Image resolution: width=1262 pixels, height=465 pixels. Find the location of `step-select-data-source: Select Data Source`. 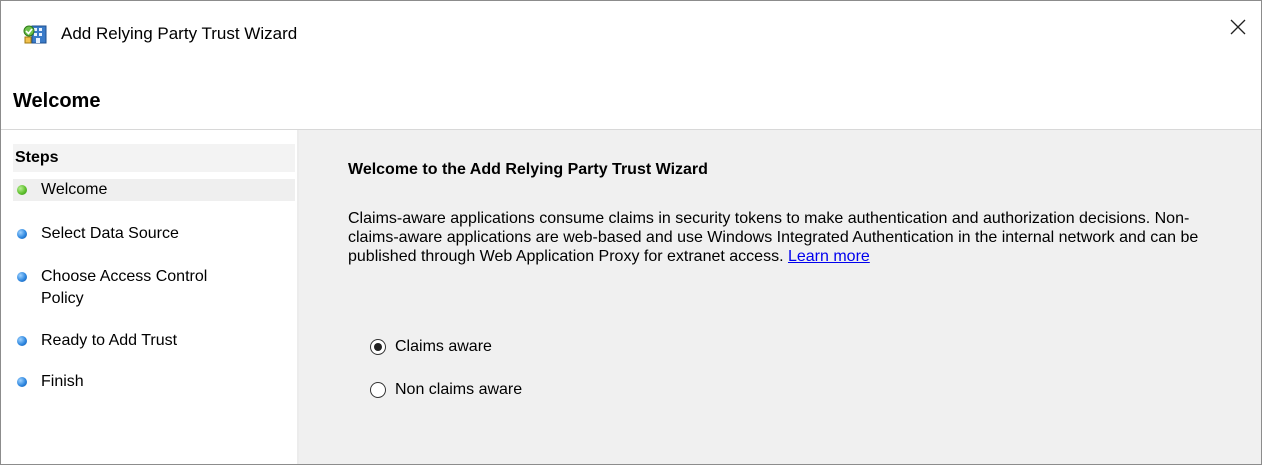

step-select-data-source: Select Data Source is located at coordinates (154, 234).